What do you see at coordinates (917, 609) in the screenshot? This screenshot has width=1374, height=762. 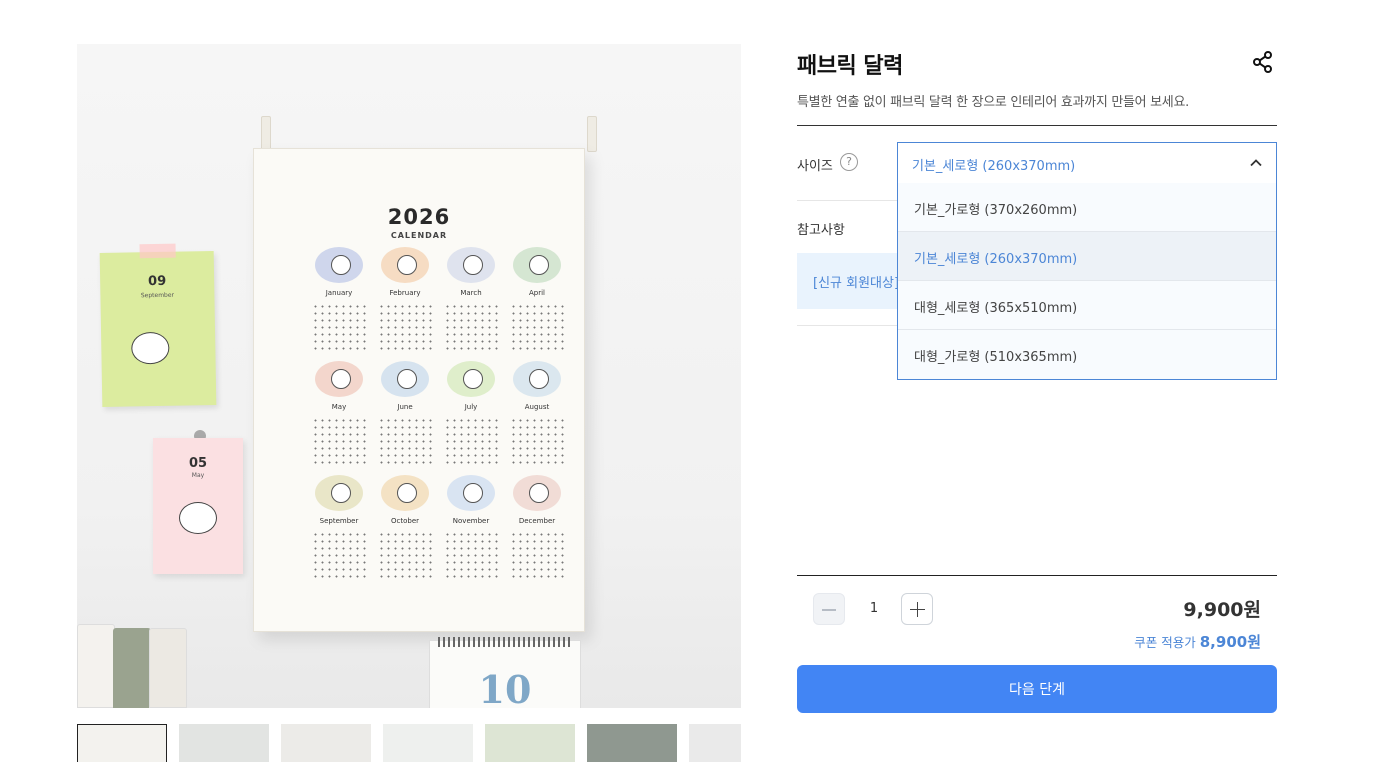 I see `quantity-increase-button` at bounding box center [917, 609].